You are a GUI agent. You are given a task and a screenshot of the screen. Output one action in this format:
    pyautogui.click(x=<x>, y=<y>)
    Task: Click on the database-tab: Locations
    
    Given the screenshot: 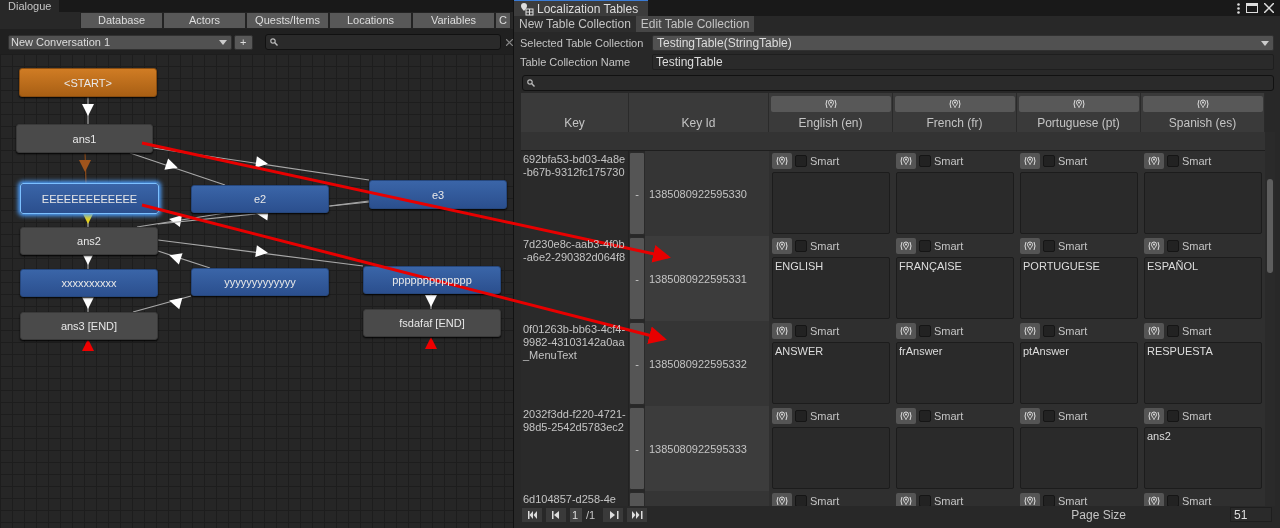 What is the action you would take?
    pyautogui.click(x=370, y=20)
    